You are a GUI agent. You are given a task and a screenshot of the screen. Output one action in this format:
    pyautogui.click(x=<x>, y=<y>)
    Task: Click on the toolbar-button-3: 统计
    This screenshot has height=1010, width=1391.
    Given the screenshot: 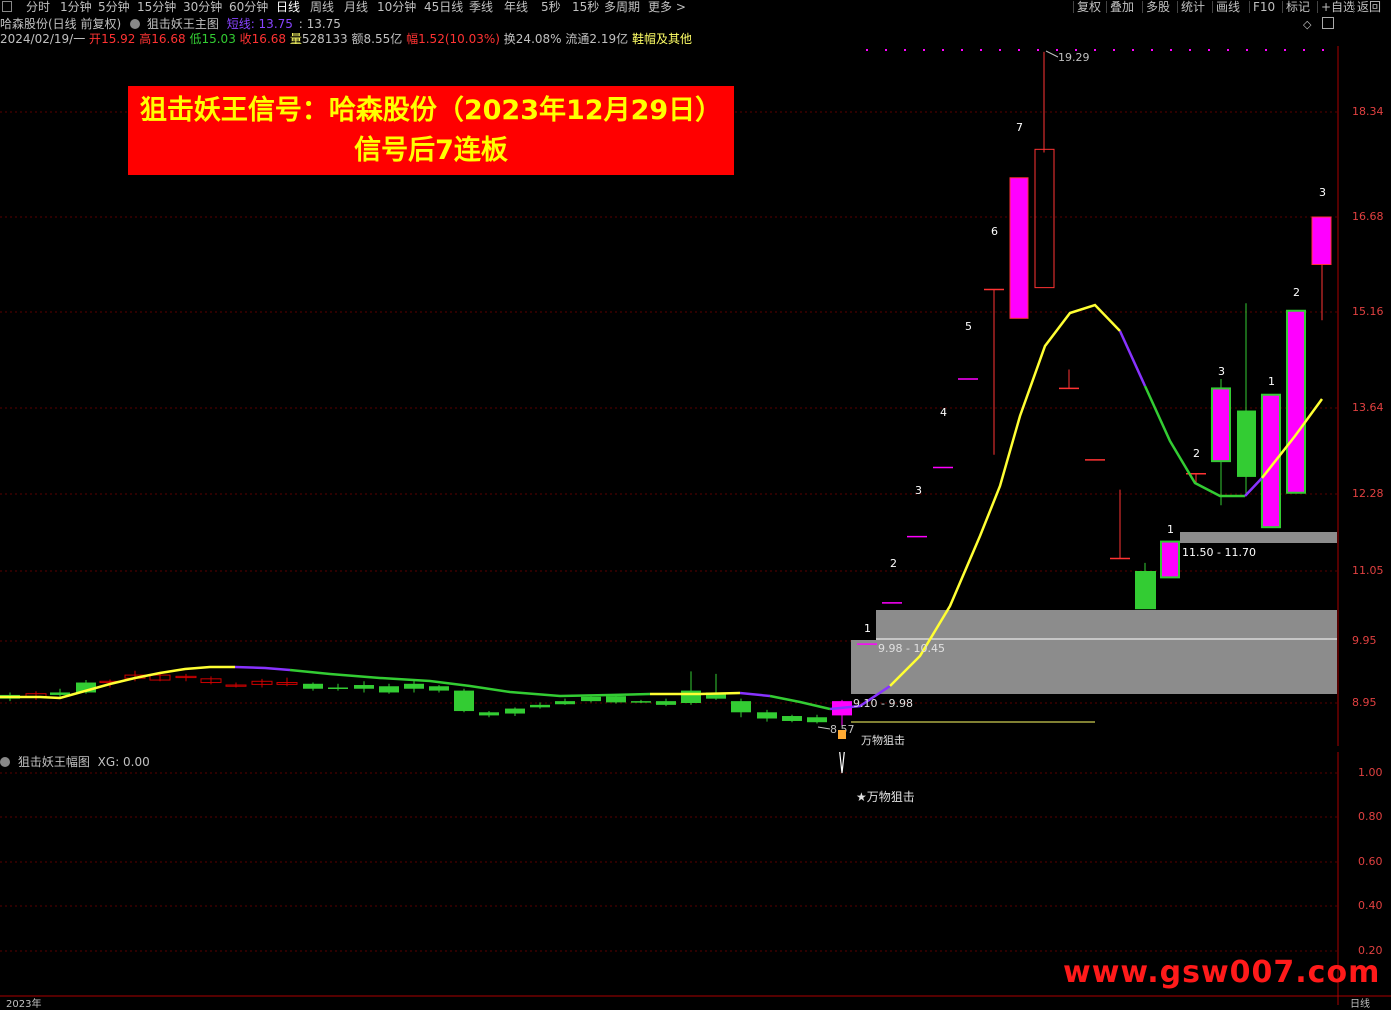 What is the action you would take?
    pyautogui.click(x=1193, y=7)
    